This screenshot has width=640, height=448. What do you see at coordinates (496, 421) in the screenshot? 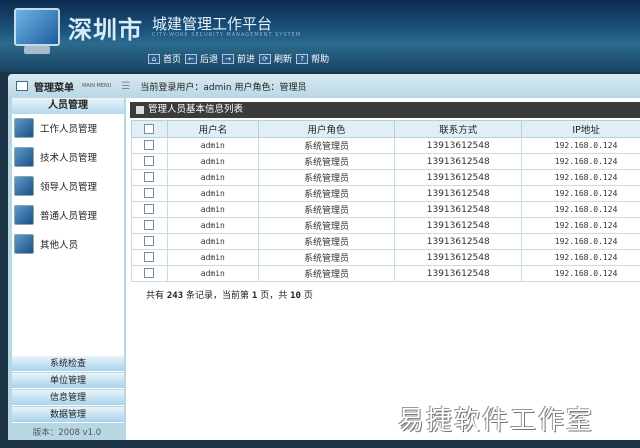
I see `watermark: 易捷软件工作室` at bounding box center [496, 421].